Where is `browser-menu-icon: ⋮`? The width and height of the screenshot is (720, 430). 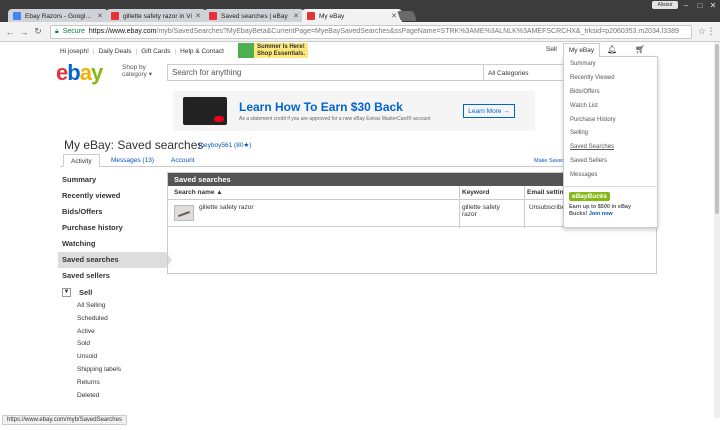 browser-menu-icon: ⋮ is located at coordinates (711, 31).